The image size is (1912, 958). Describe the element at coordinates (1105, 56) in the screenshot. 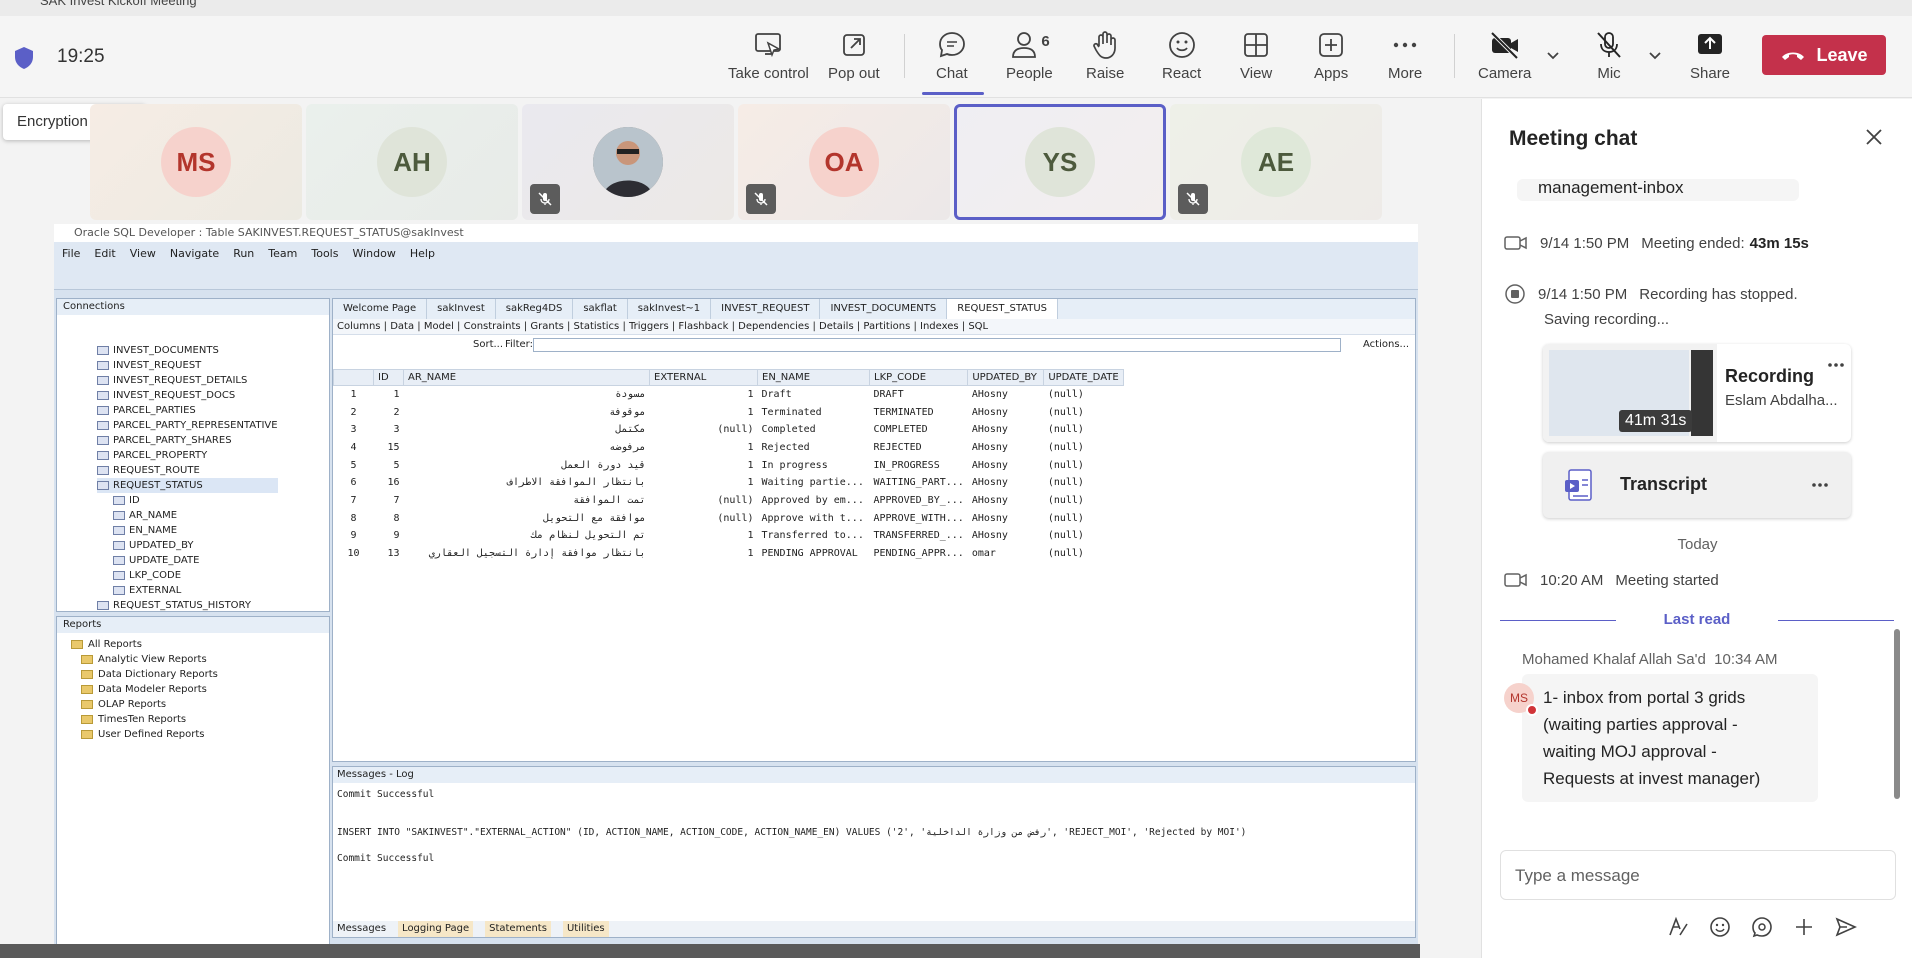

I see `raise-hand-button: Raise` at that location.